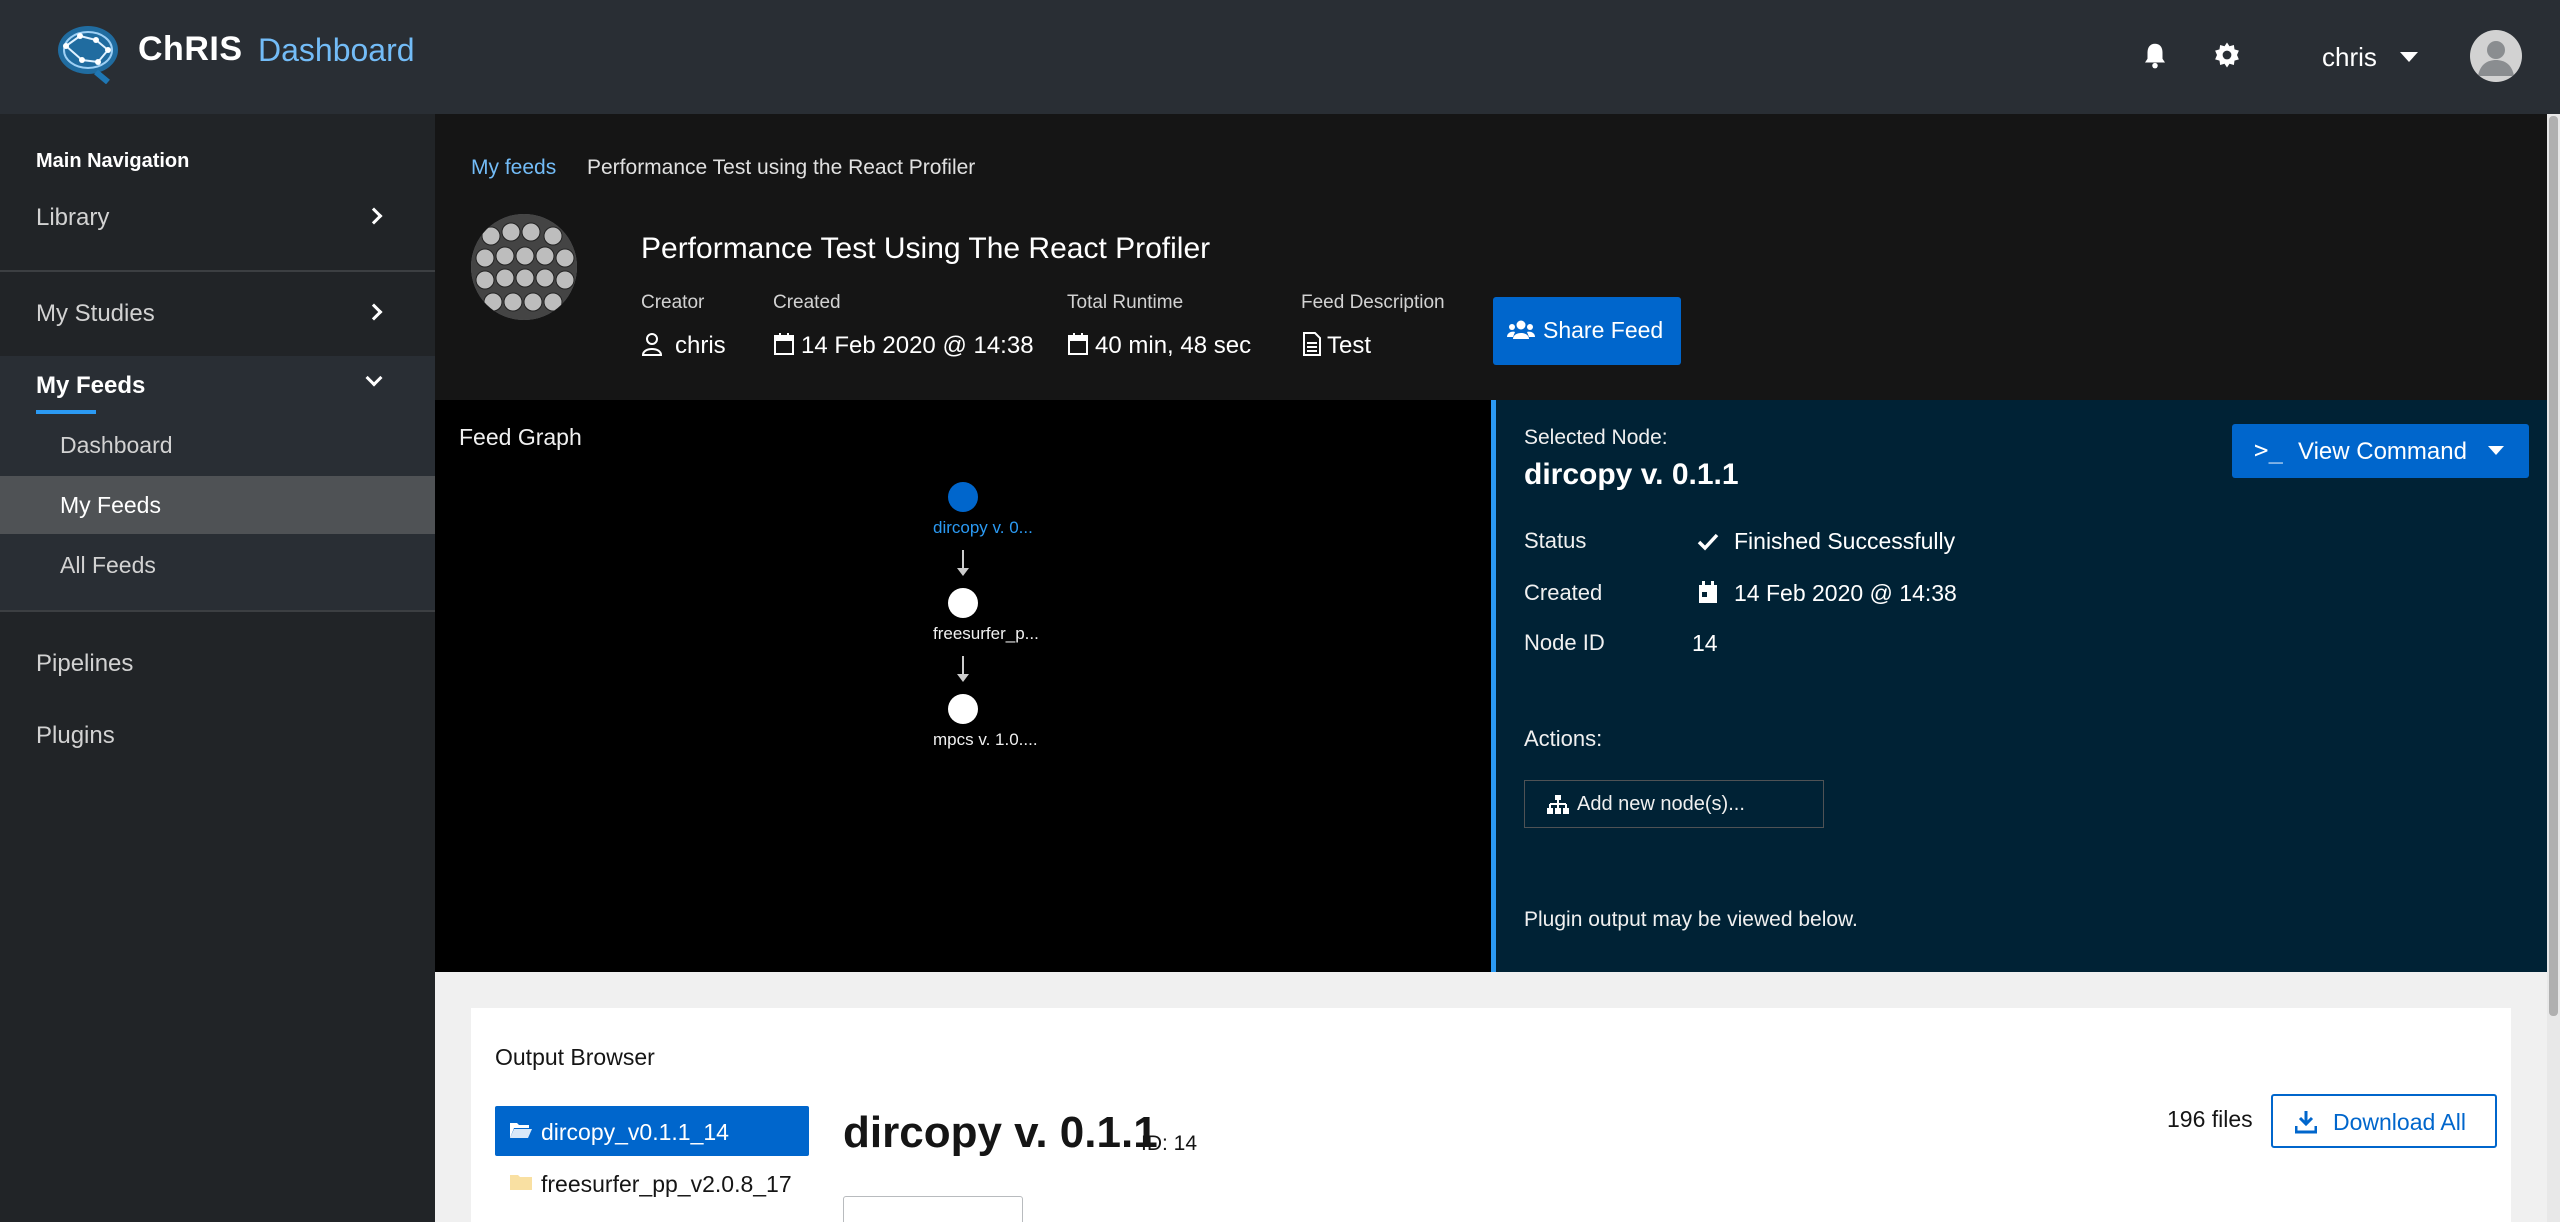 This screenshot has width=2560, height=1222. Describe the element at coordinates (1169, 1143) in the screenshot. I see `output-plugin-id: ID: 14` at that location.